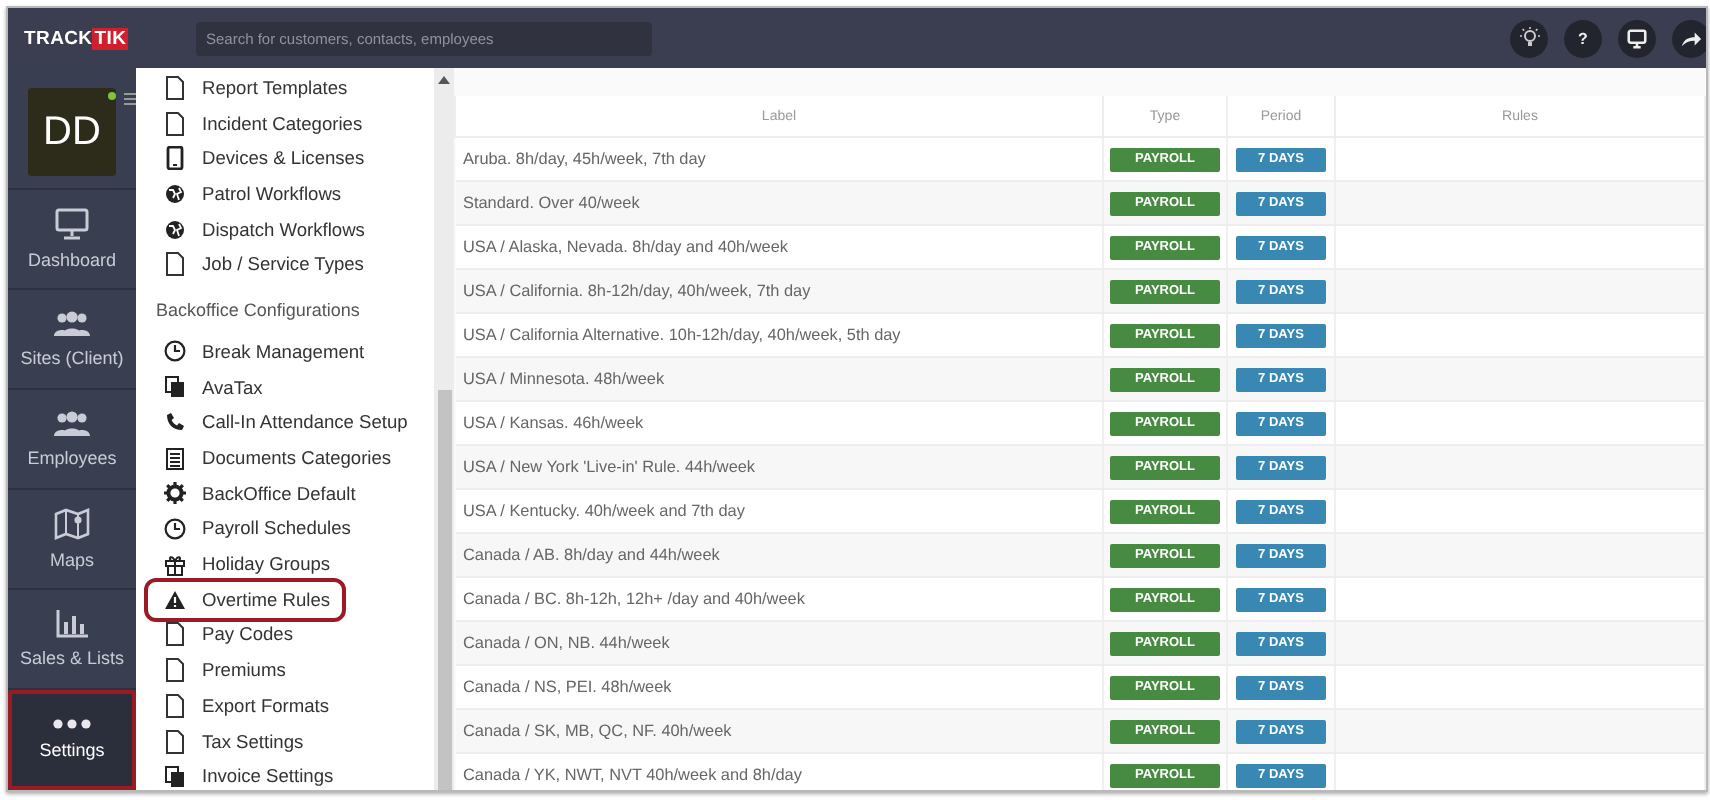 The image size is (1710, 800). Describe the element at coordinates (779, 599) in the screenshot. I see `table-cell: Canada / BC. 8h-12h, 12h+ /day and 40h/week` at that location.